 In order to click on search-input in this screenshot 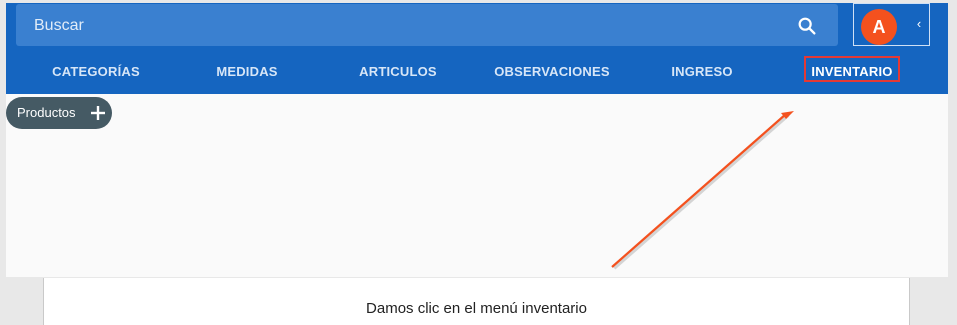, I will do `click(404, 26)`.